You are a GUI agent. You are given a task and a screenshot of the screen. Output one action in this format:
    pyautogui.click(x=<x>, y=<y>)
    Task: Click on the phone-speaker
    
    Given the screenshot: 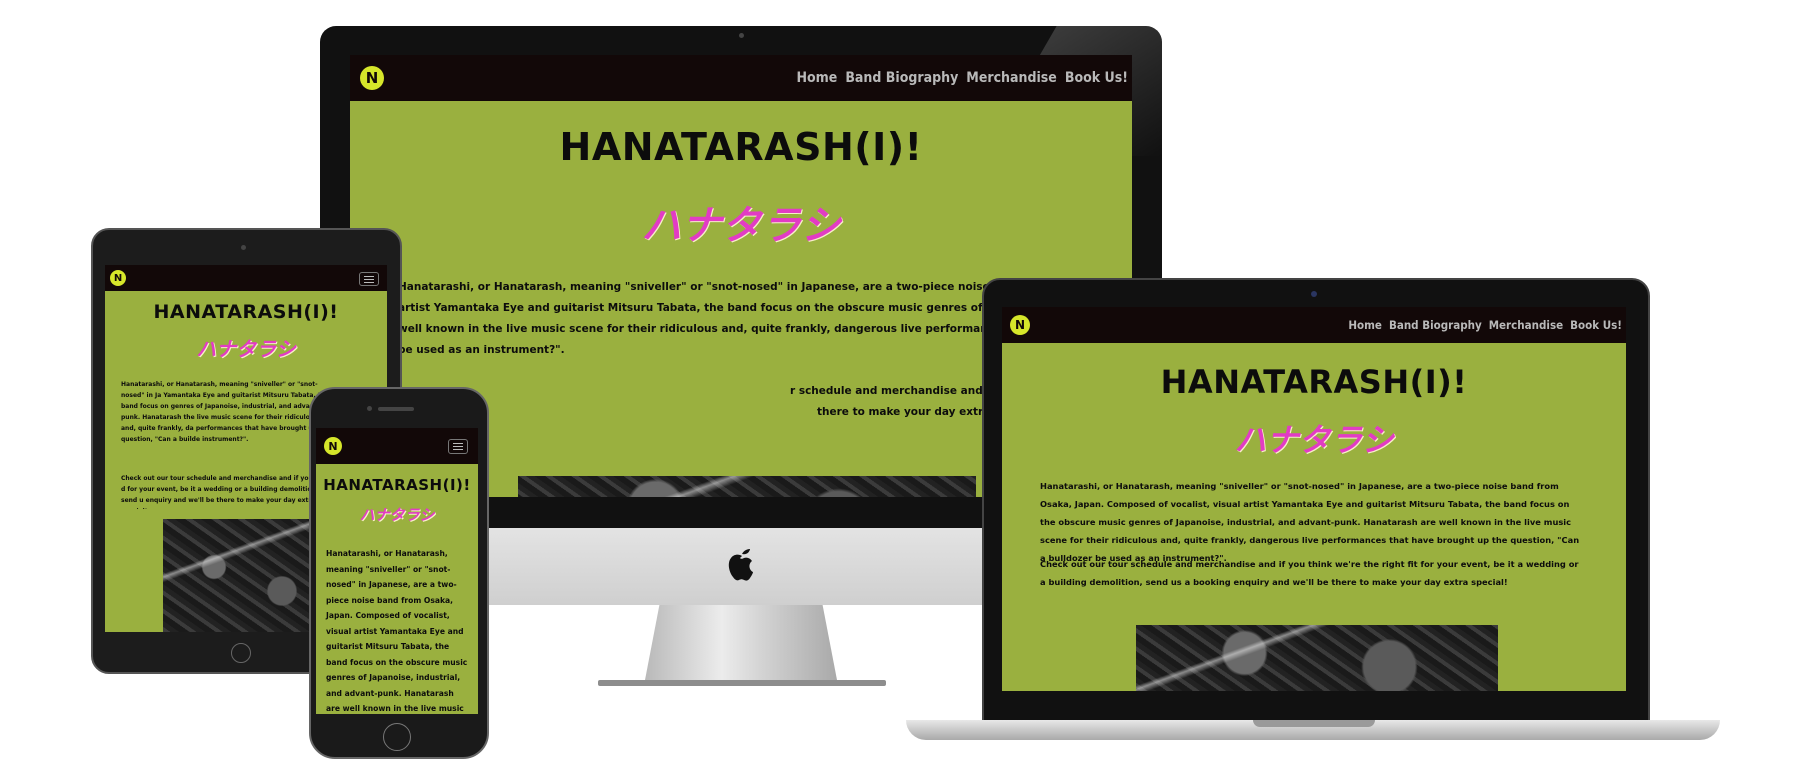 What is the action you would take?
    pyautogui.click(x=396, y=409)
    